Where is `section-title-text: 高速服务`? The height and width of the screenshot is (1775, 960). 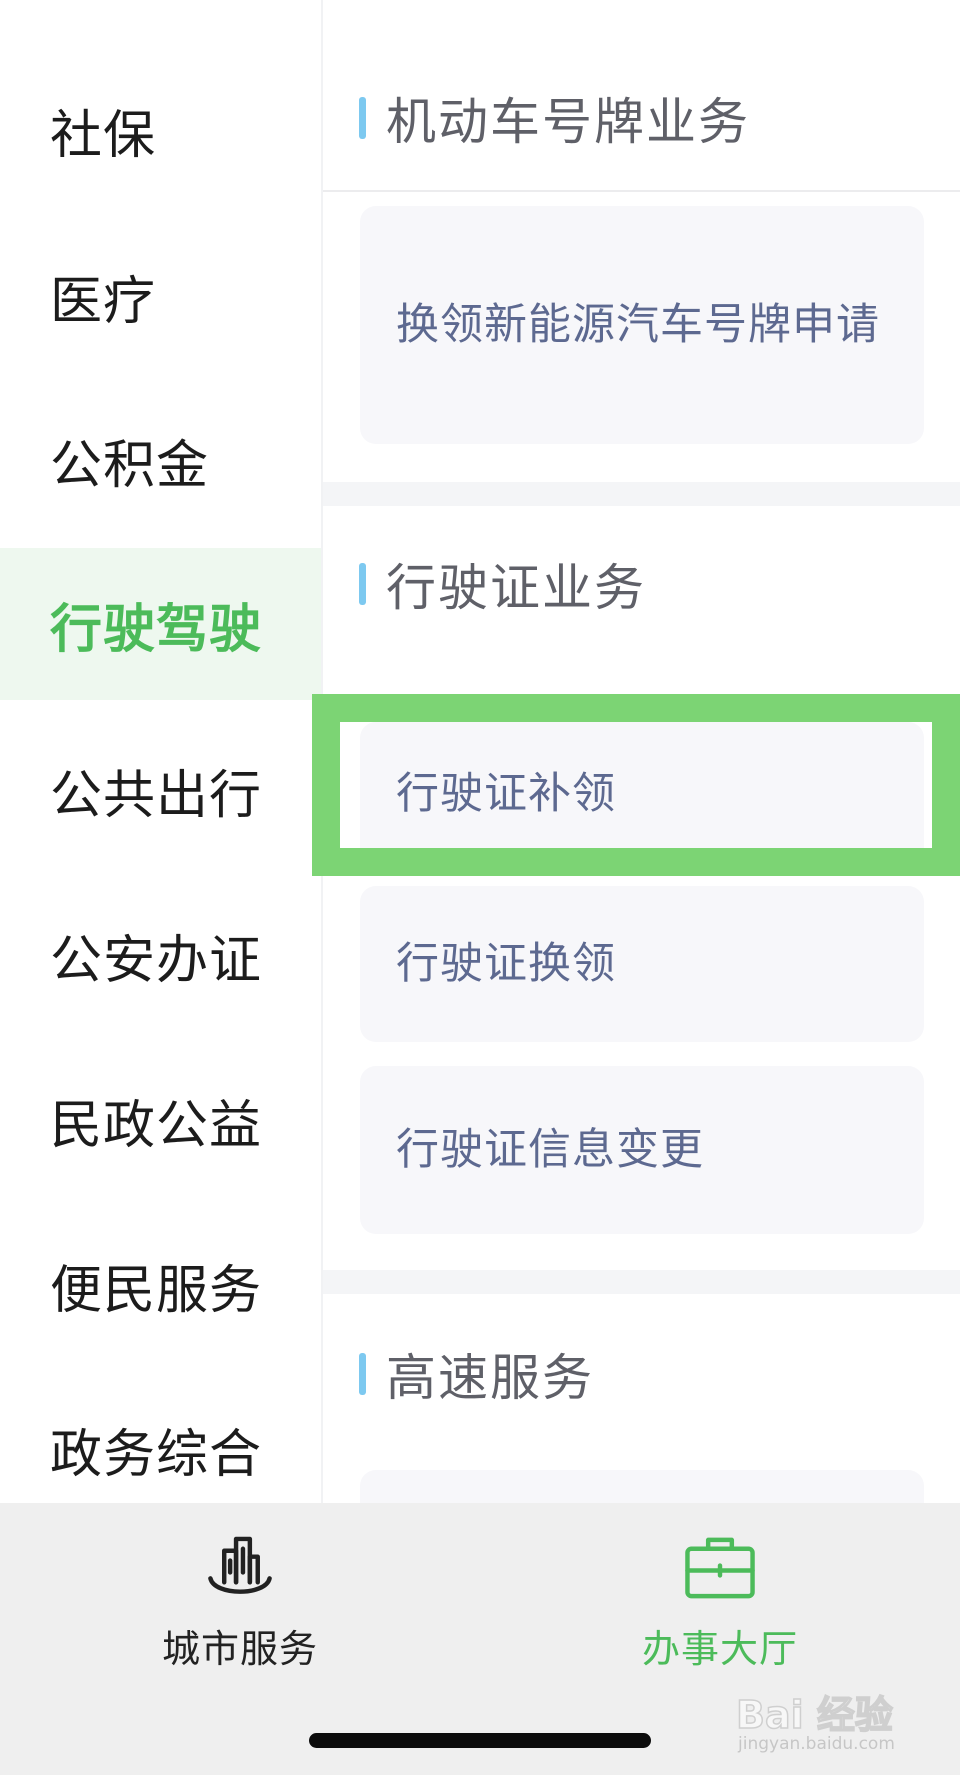 section-title-text: 高速服务 is located at coordinates (490, 1378).